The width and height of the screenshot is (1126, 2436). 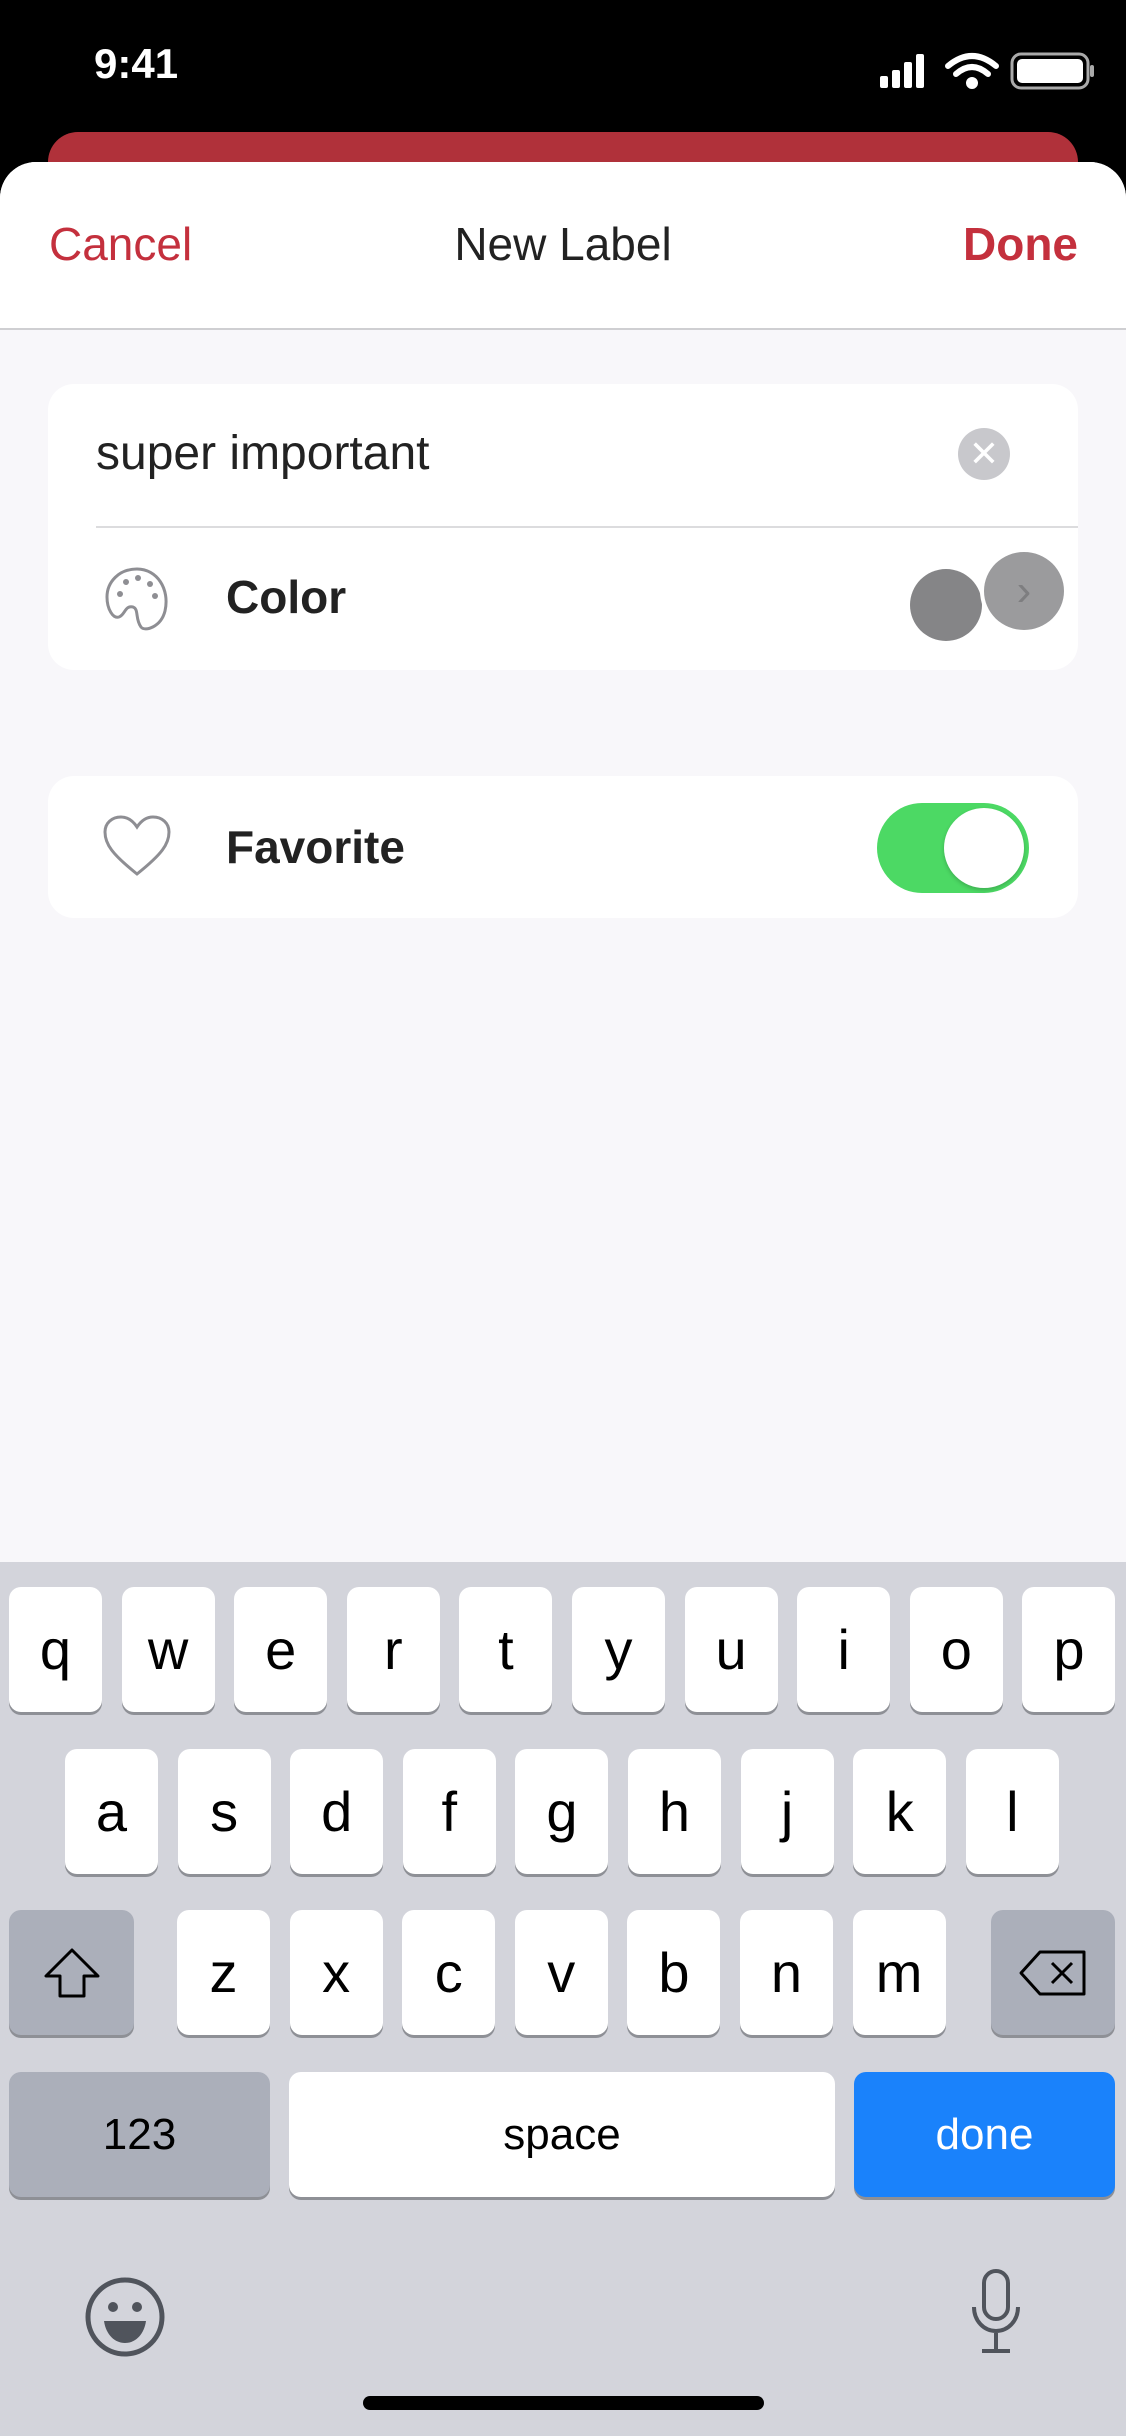 What do you see at coordinates (168, 1649) in the screenshot?
I see `key-w: w` at bounding box center [168, 1649].